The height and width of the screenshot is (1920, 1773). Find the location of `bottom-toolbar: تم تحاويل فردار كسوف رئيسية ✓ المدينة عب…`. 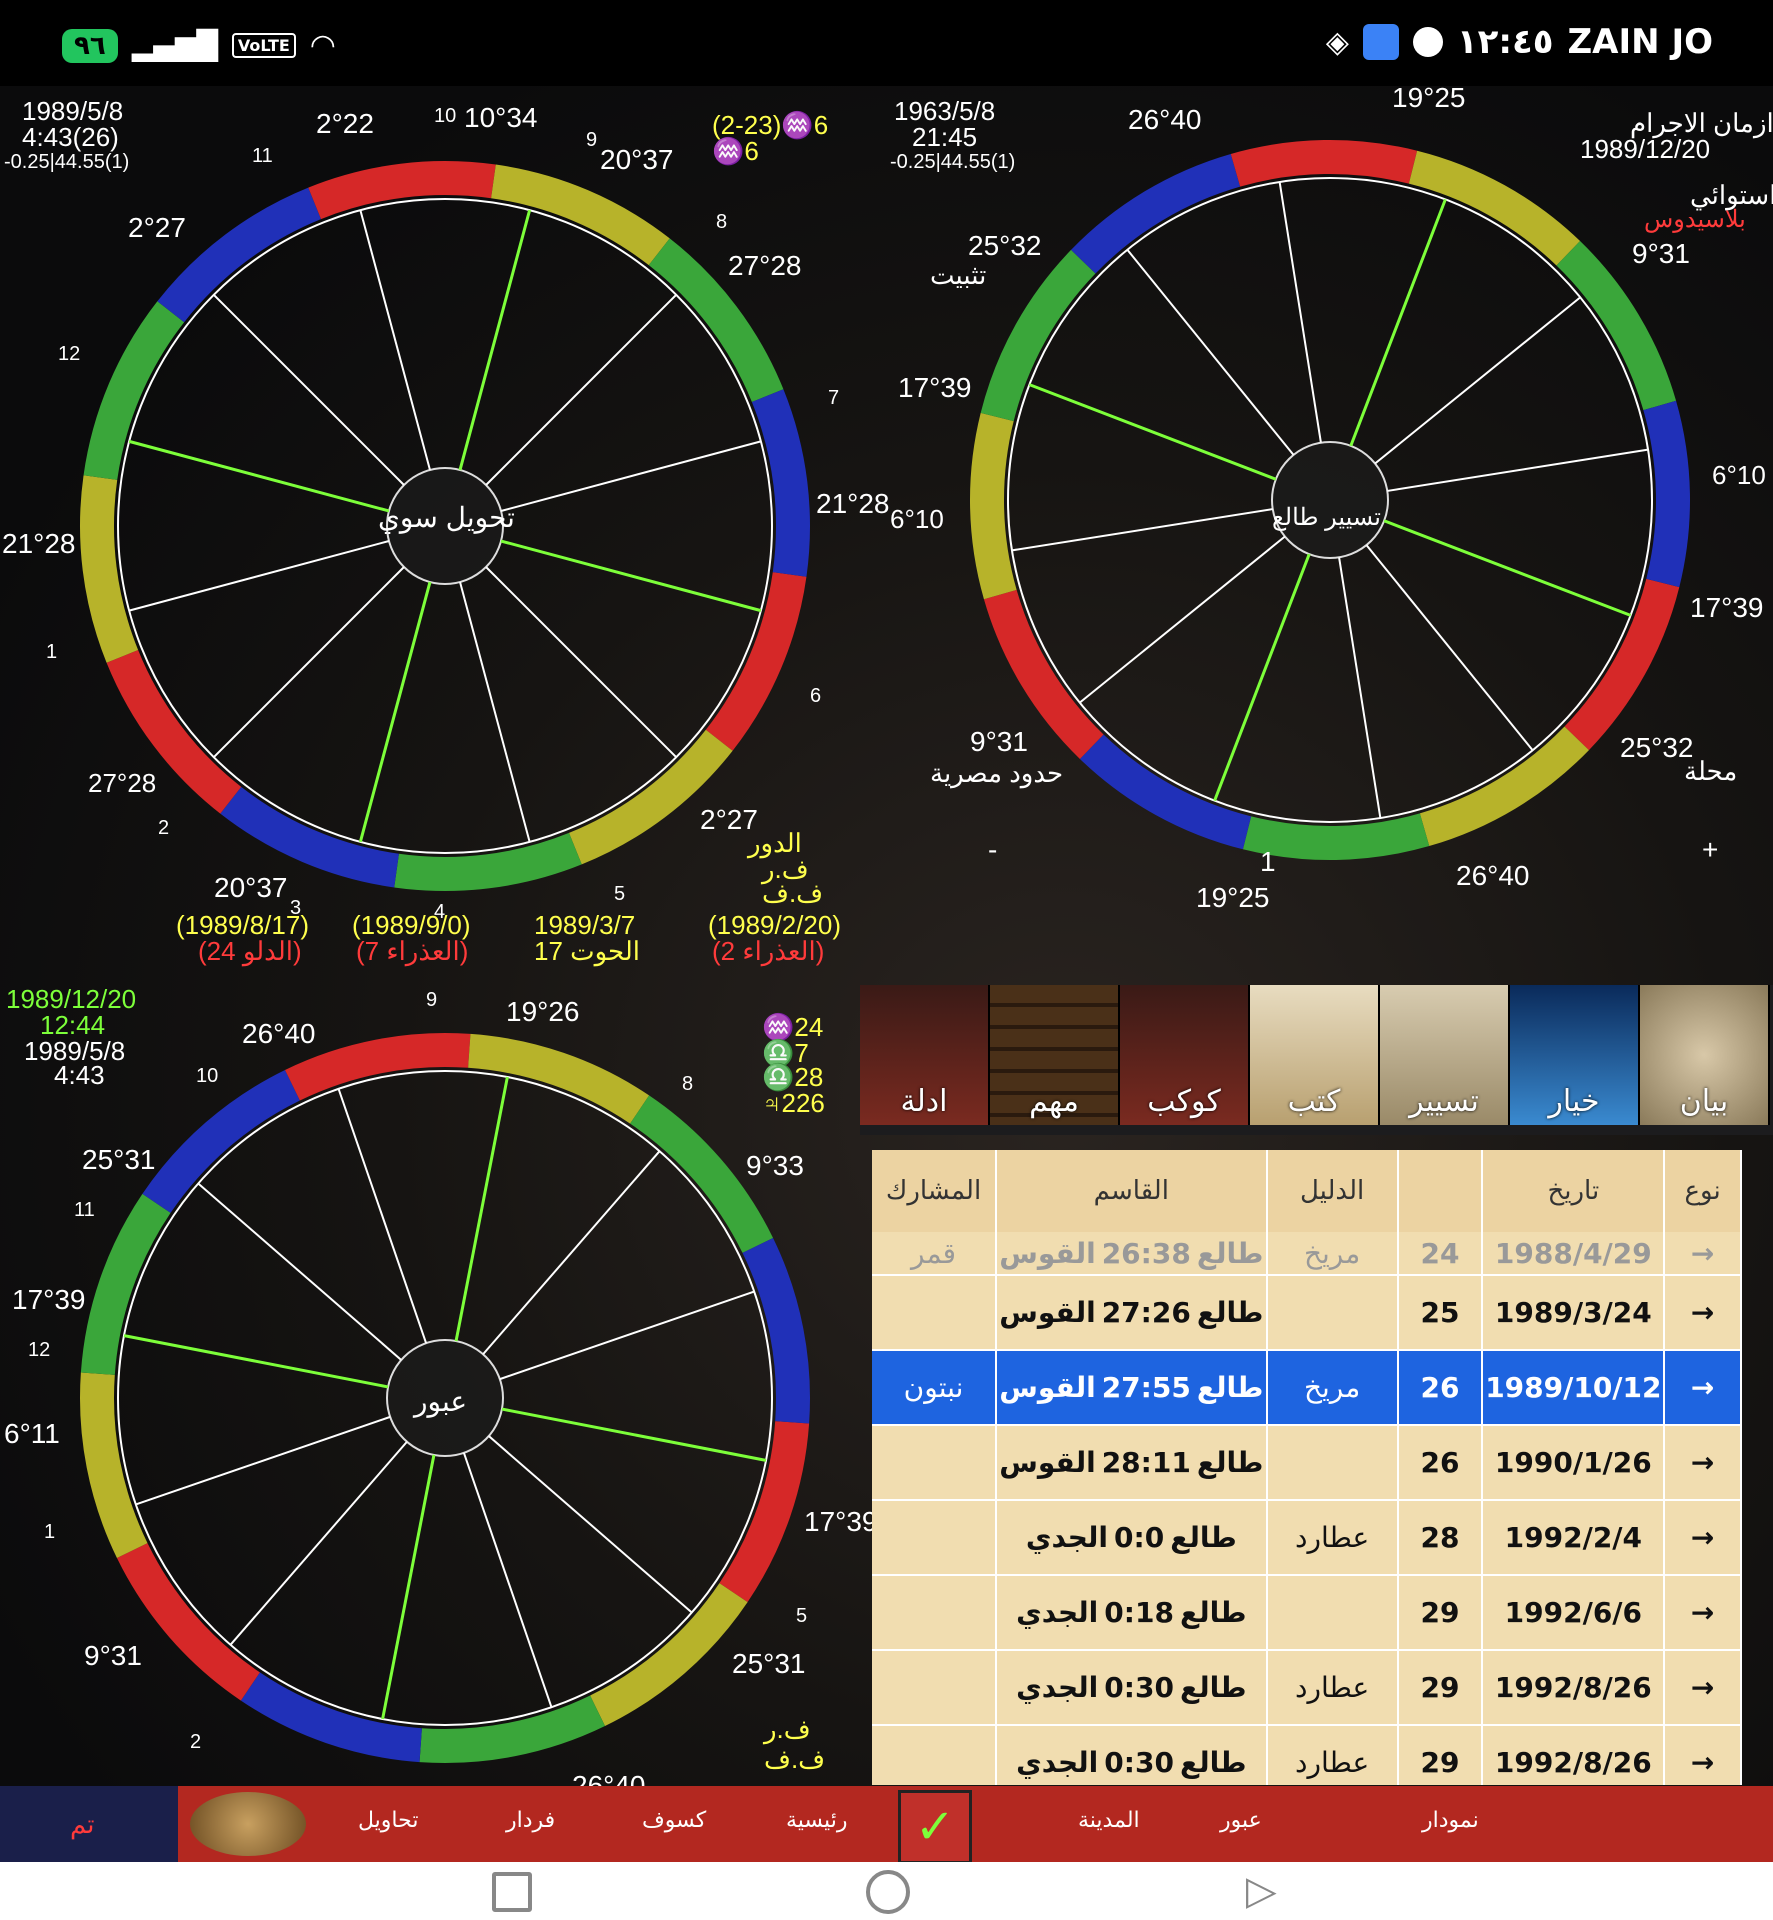

bottom-toolbar: تم تحاويل فردار كسوف رئيسية ✓ المدينة عب… is located at coordinates (886, 1825).